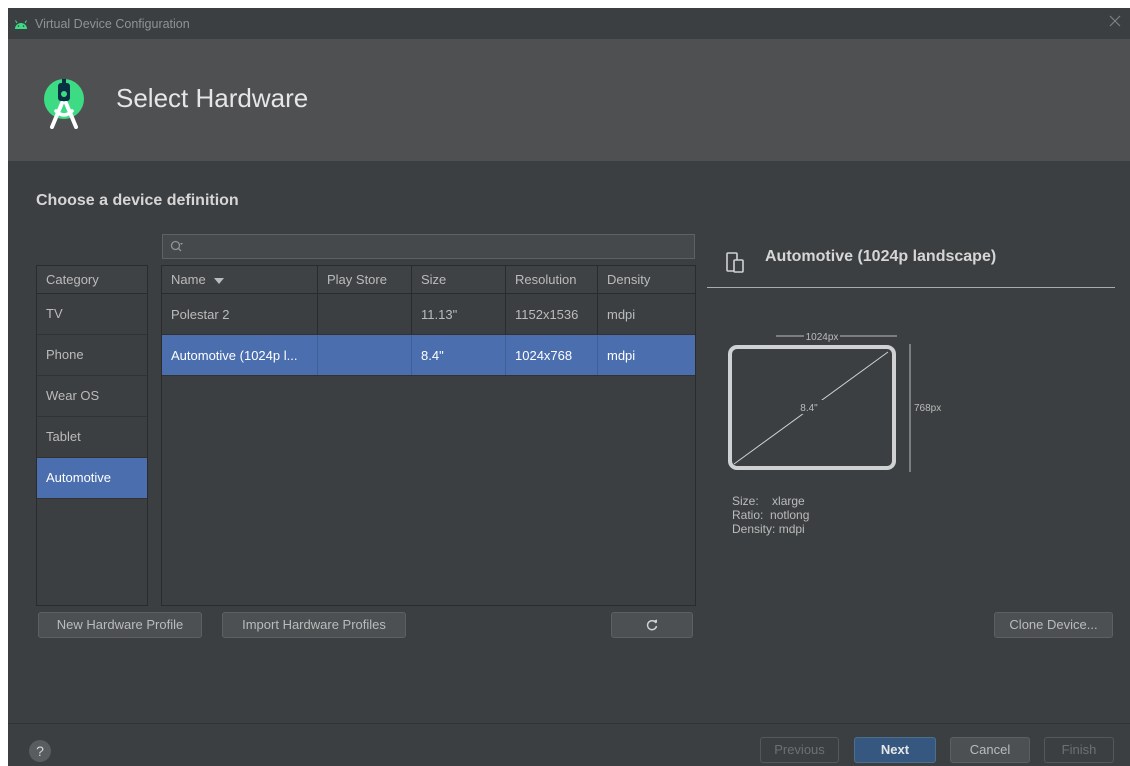 The height and width of the screenshot is (766, 1130). Describe the element at coordinates (552, 279) in the screenshot. I see `column-header-resolution: Resolution` at that location.